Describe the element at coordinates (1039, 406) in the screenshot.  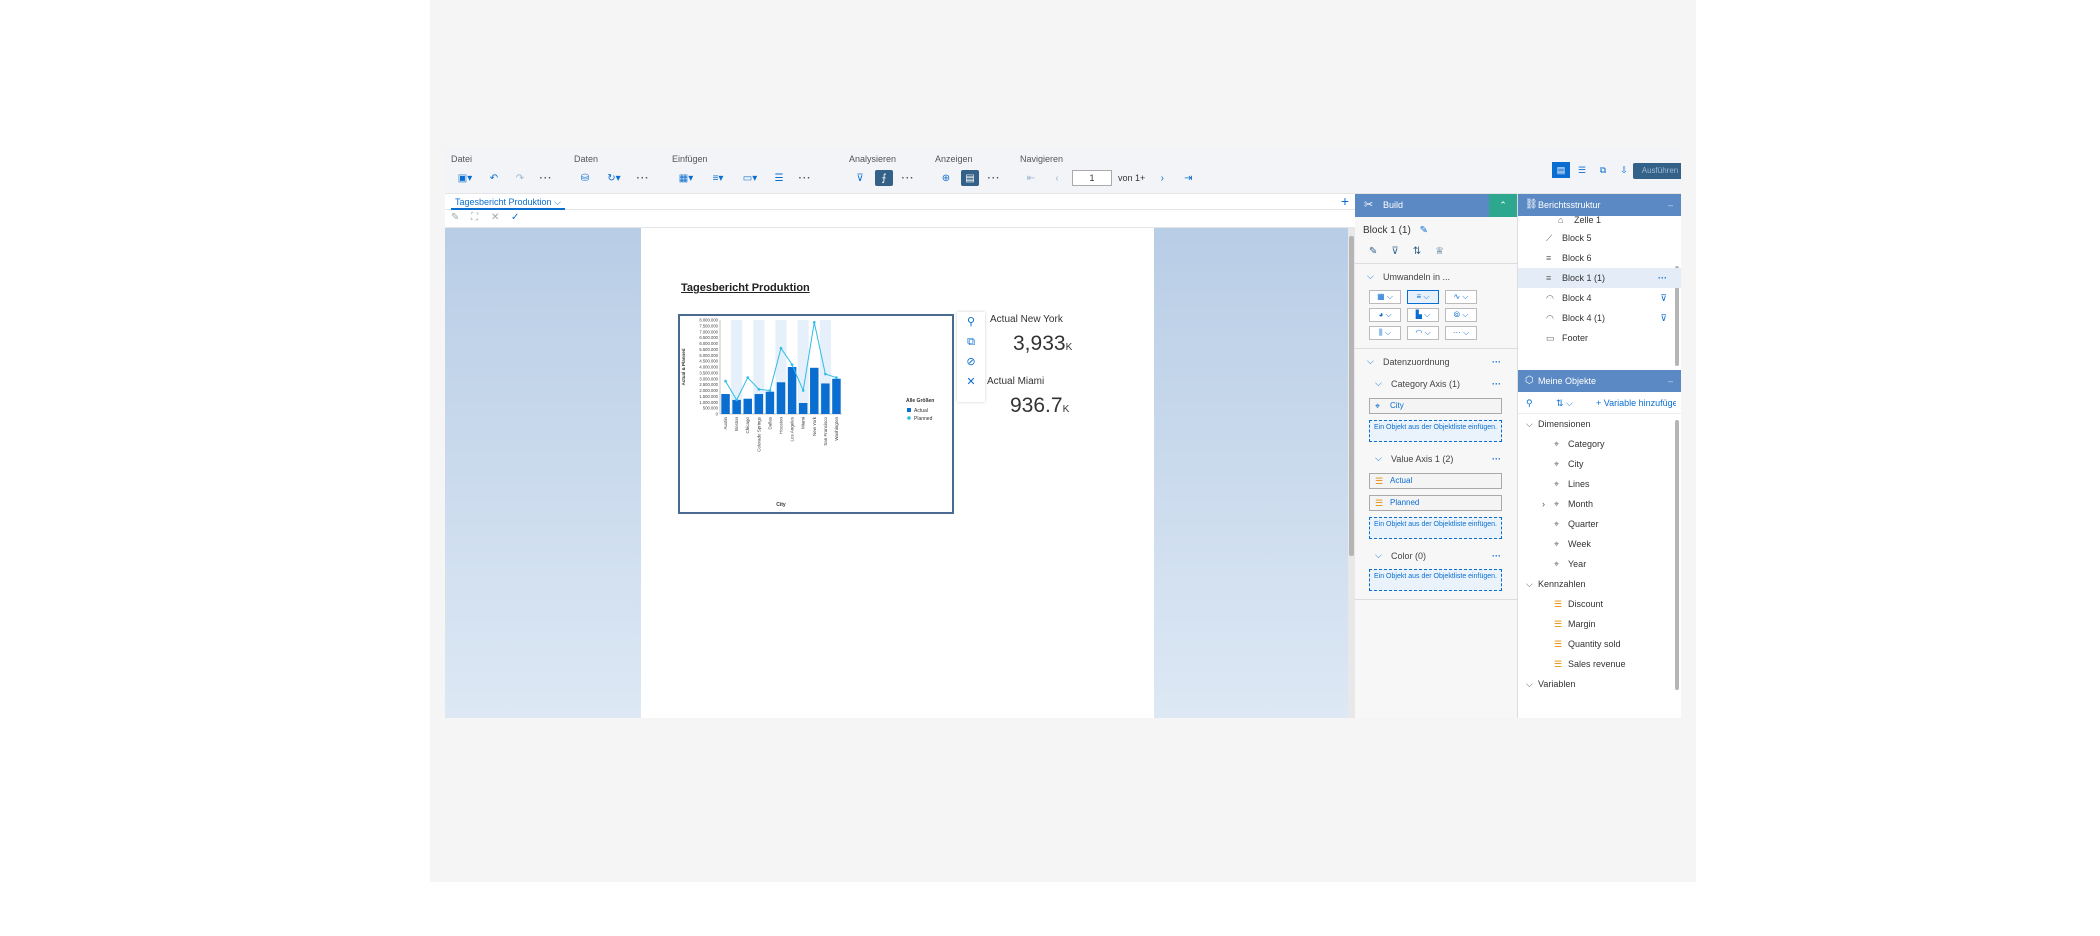
I see `kpi-value: 936.7K` at that location.